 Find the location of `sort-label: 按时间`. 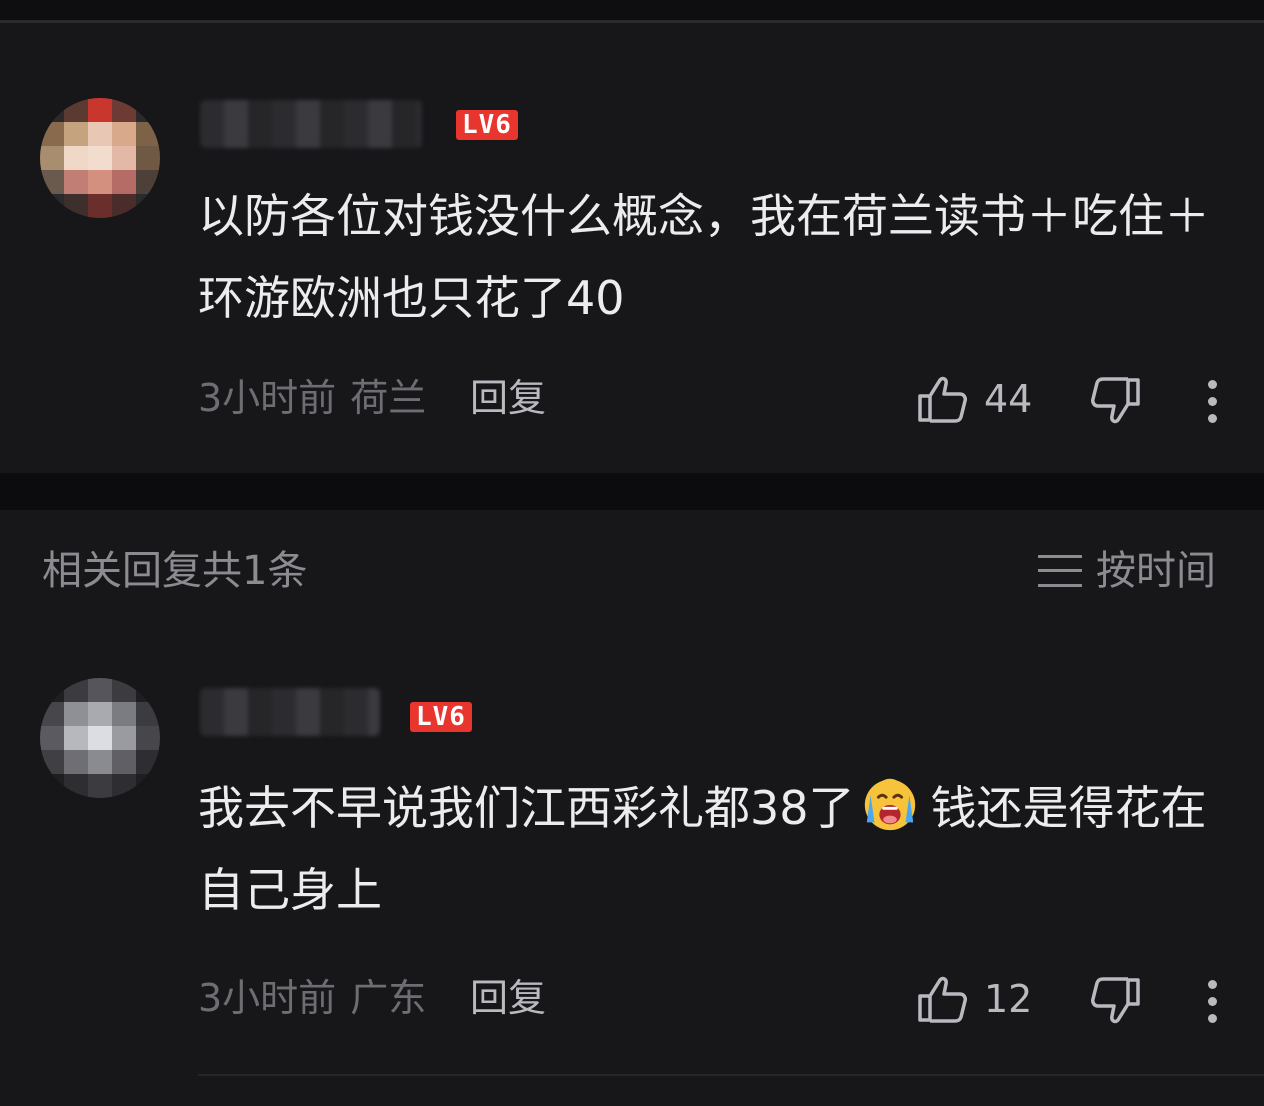

sort-label: 按时间 is located at coordinates (1156, 571).